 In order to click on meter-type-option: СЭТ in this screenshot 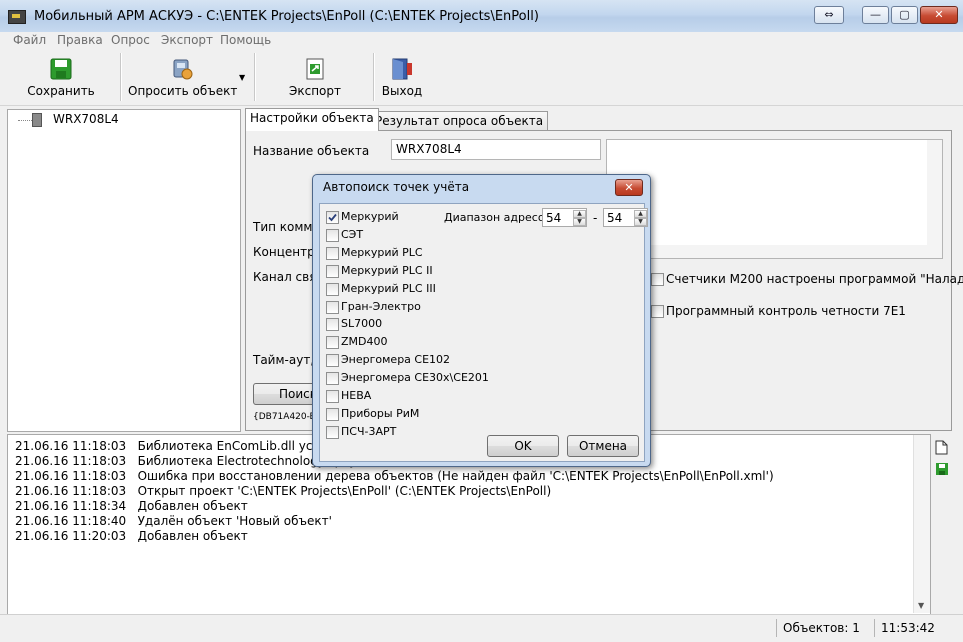, I will do `click(383, 235)`.